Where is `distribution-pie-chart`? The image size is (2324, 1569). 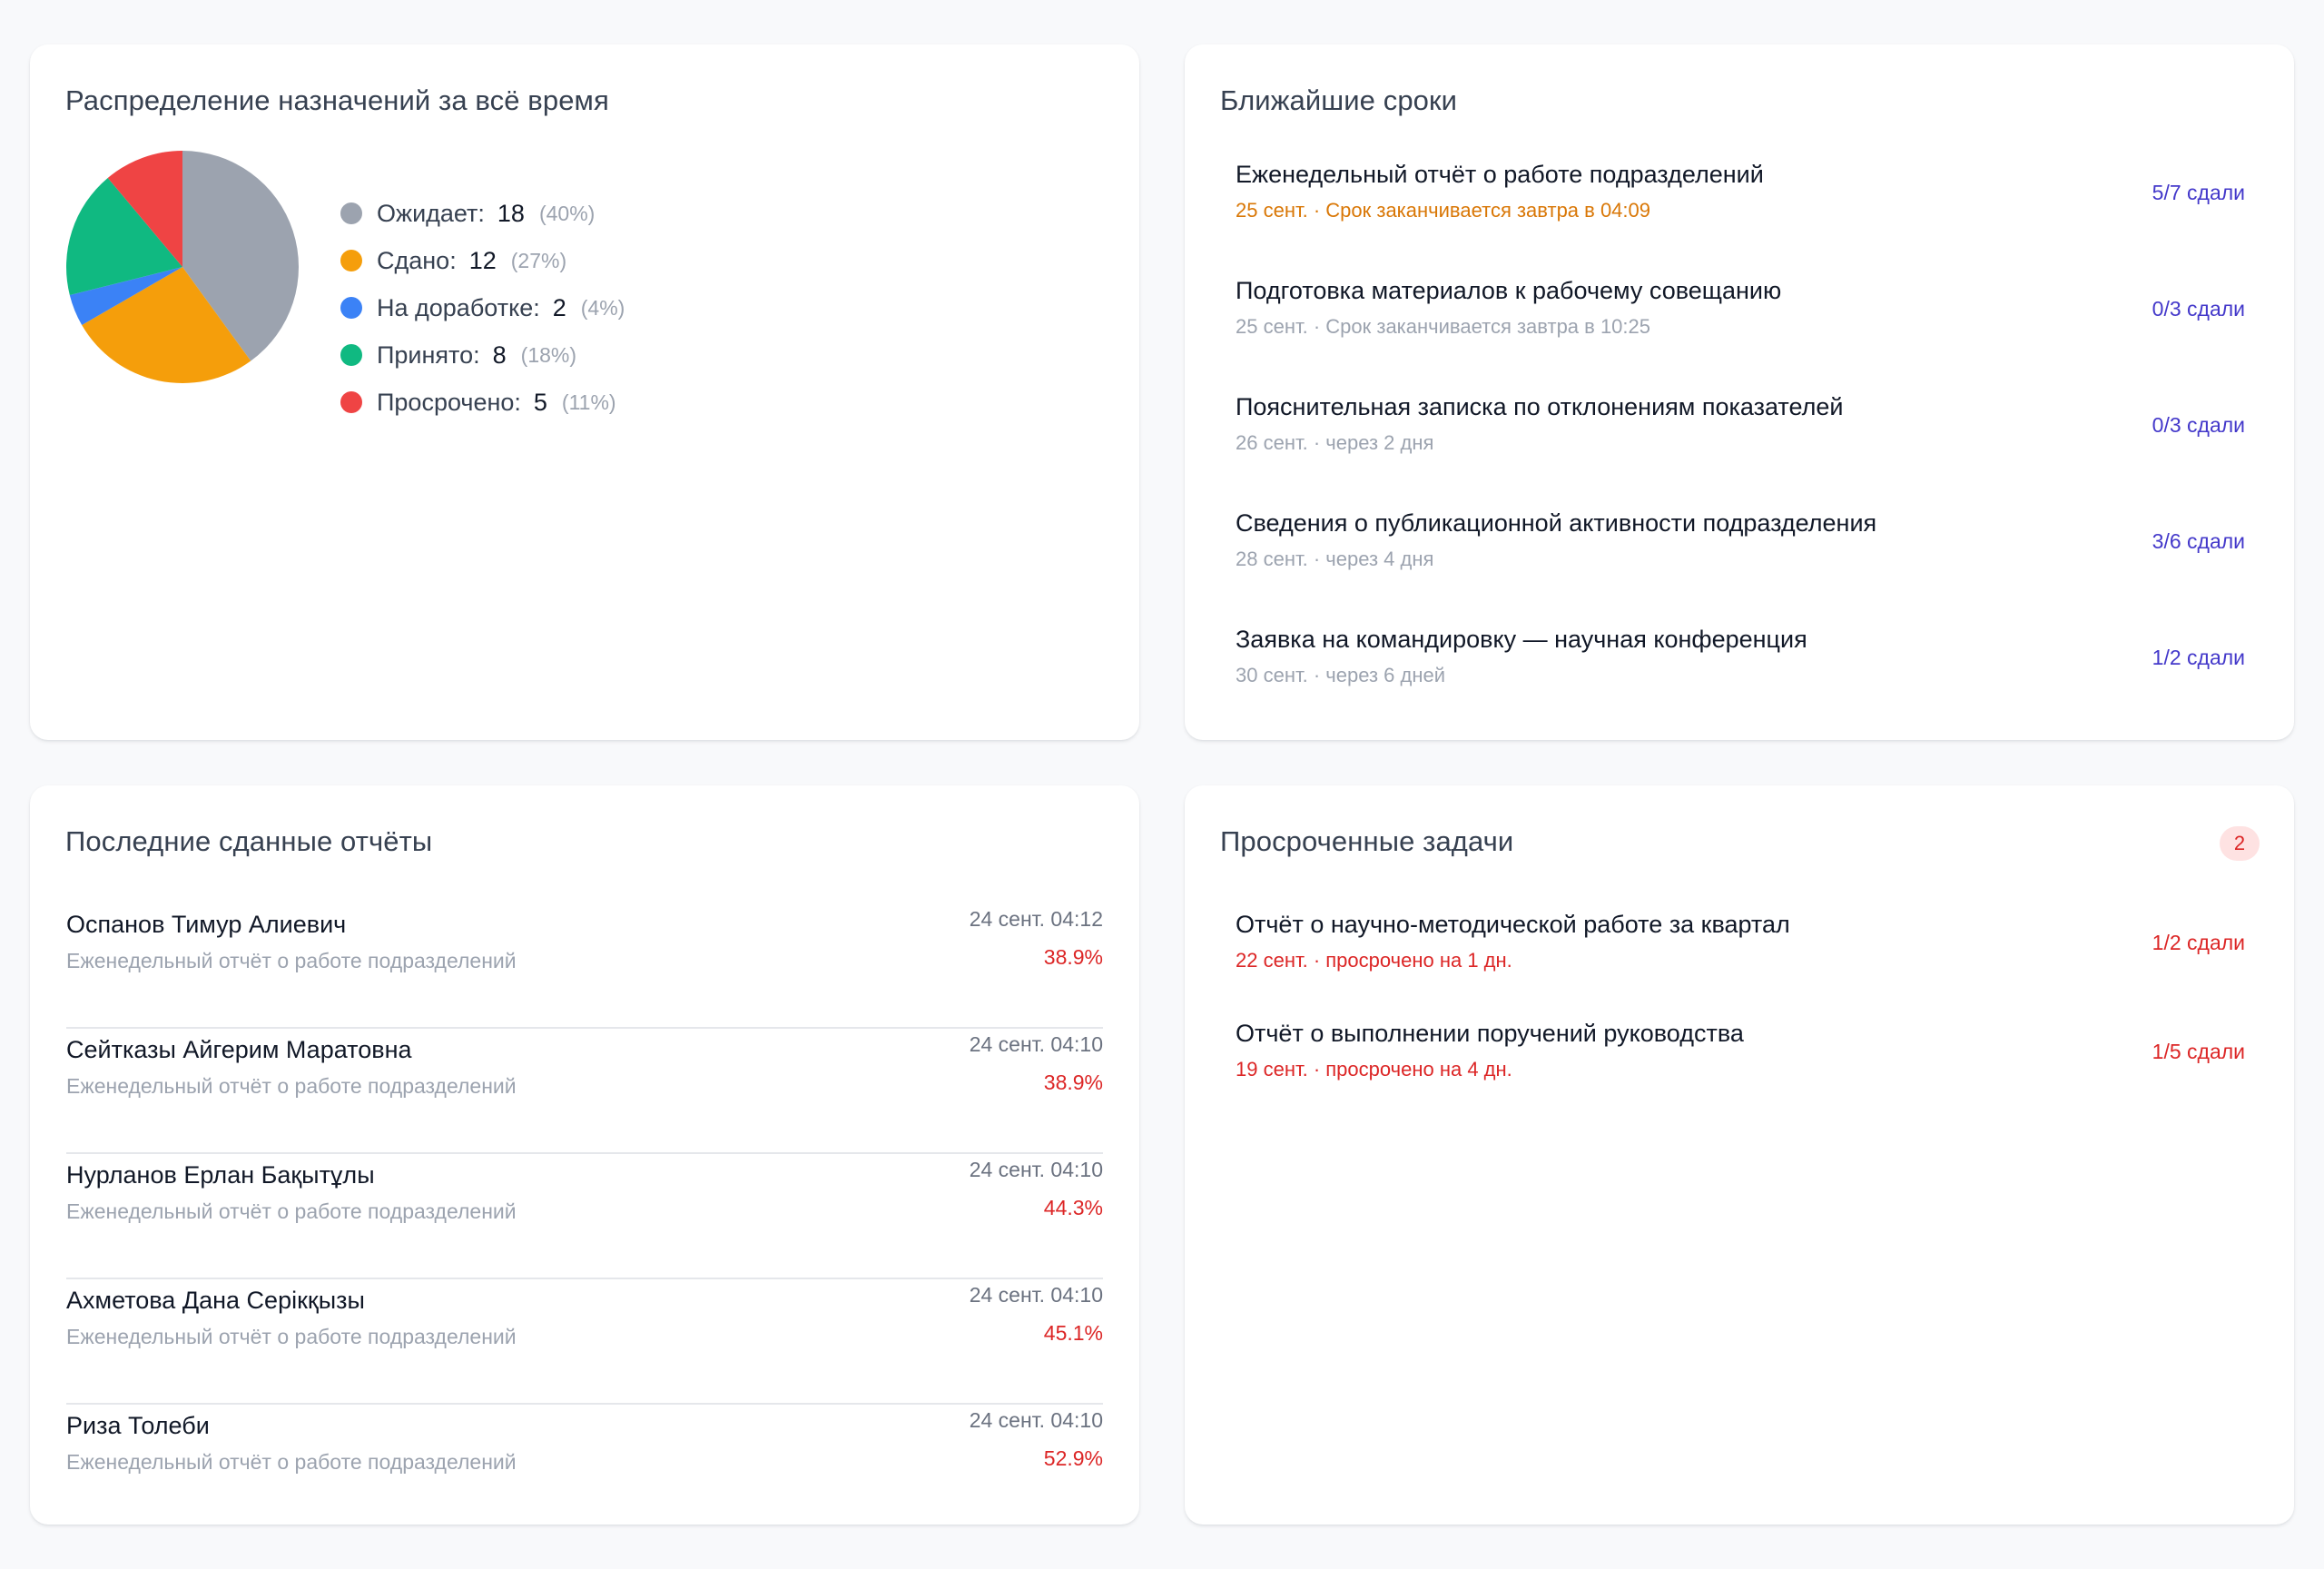
distribution-pie-chart is located at coordinates (182, 267).